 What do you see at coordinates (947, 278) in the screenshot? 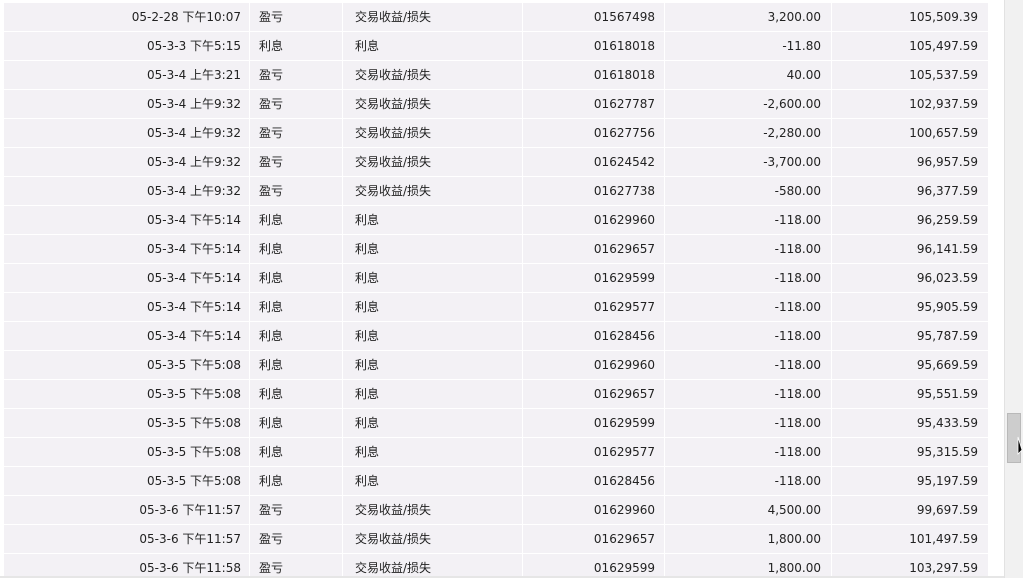
I see `balance-cell: 96,023.59` at bounding box center [947, 278].